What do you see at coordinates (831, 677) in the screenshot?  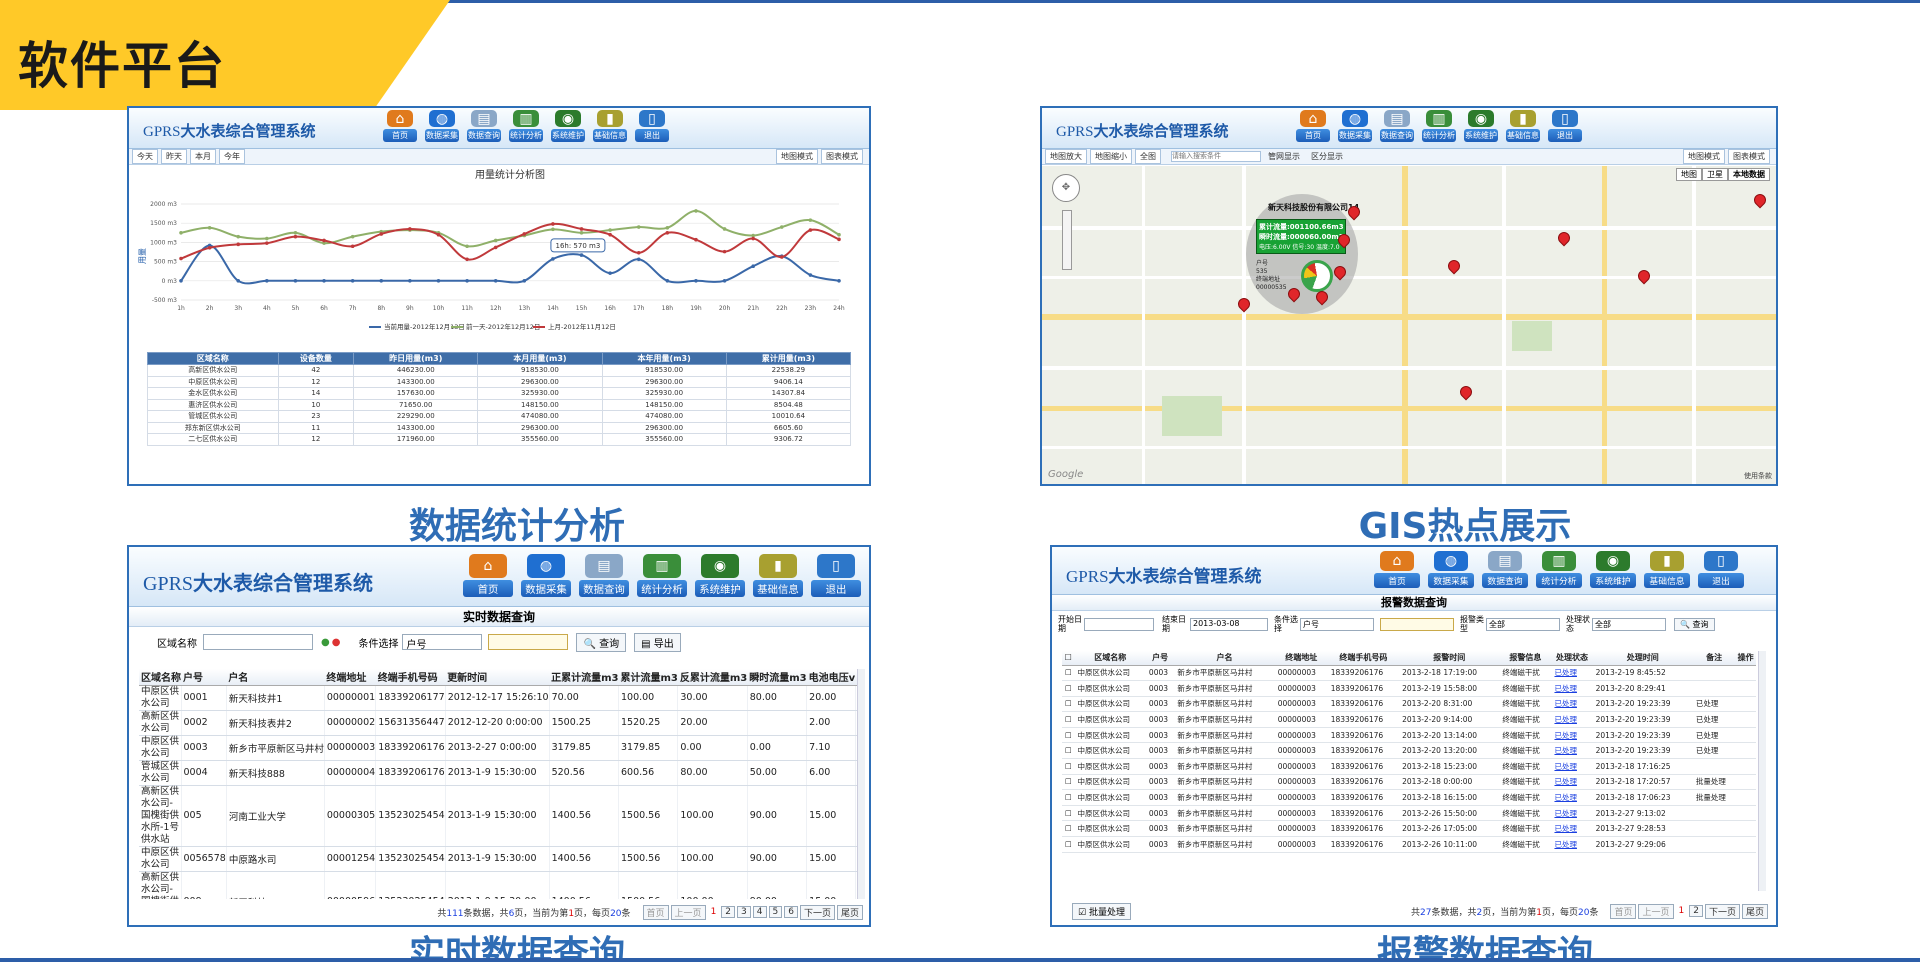 I see `column-header: 电池电压v` at bounding box center [831, 677].